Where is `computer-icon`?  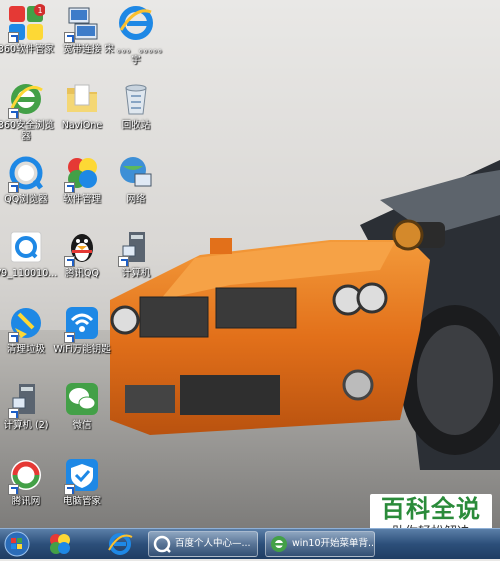
computer-icon is located at coordinates (136, 247).